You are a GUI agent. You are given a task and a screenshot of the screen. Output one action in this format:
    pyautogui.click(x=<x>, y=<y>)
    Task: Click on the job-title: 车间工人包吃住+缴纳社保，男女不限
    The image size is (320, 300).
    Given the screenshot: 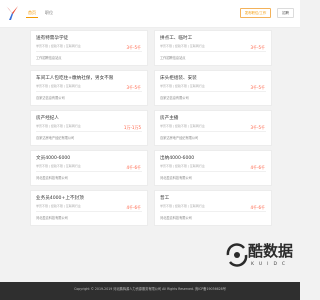 What is the action you would take?
    pyautogui.click(x=79, y=78)
    